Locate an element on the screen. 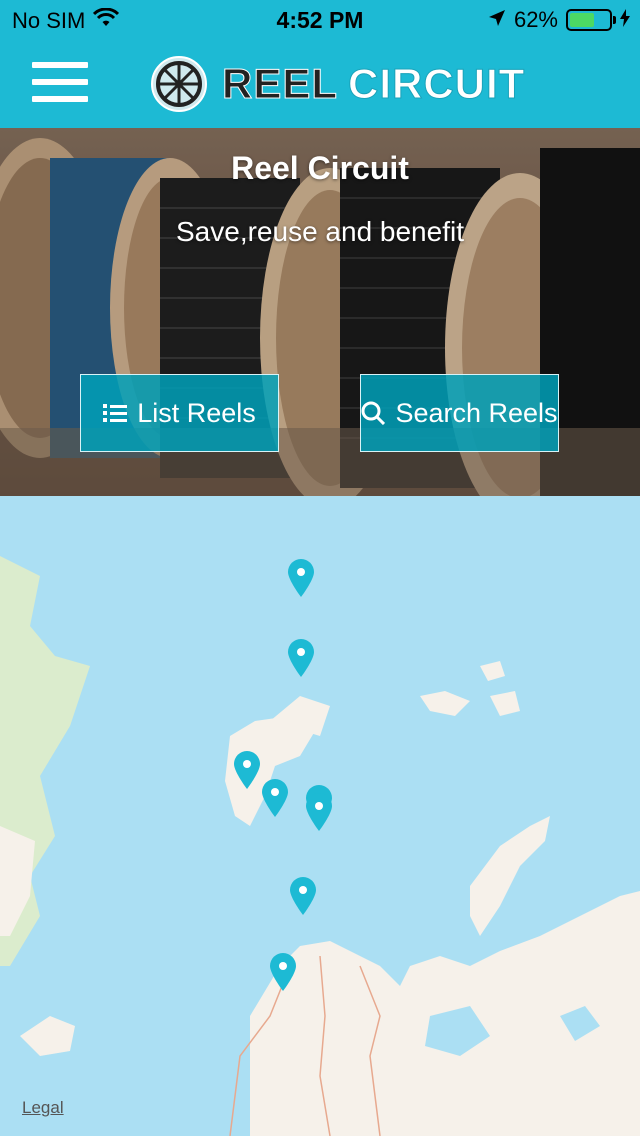  battery-fill is located at coordinates (582, 20).